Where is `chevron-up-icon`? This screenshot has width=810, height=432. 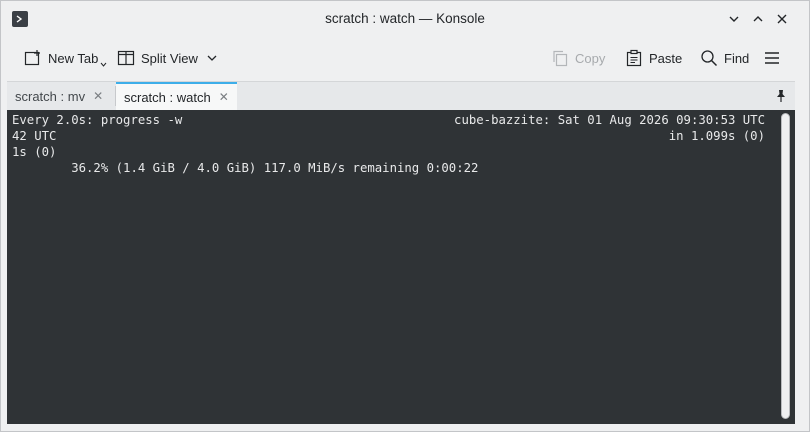
chevron-up-icon is located at coordinates (758, 19).